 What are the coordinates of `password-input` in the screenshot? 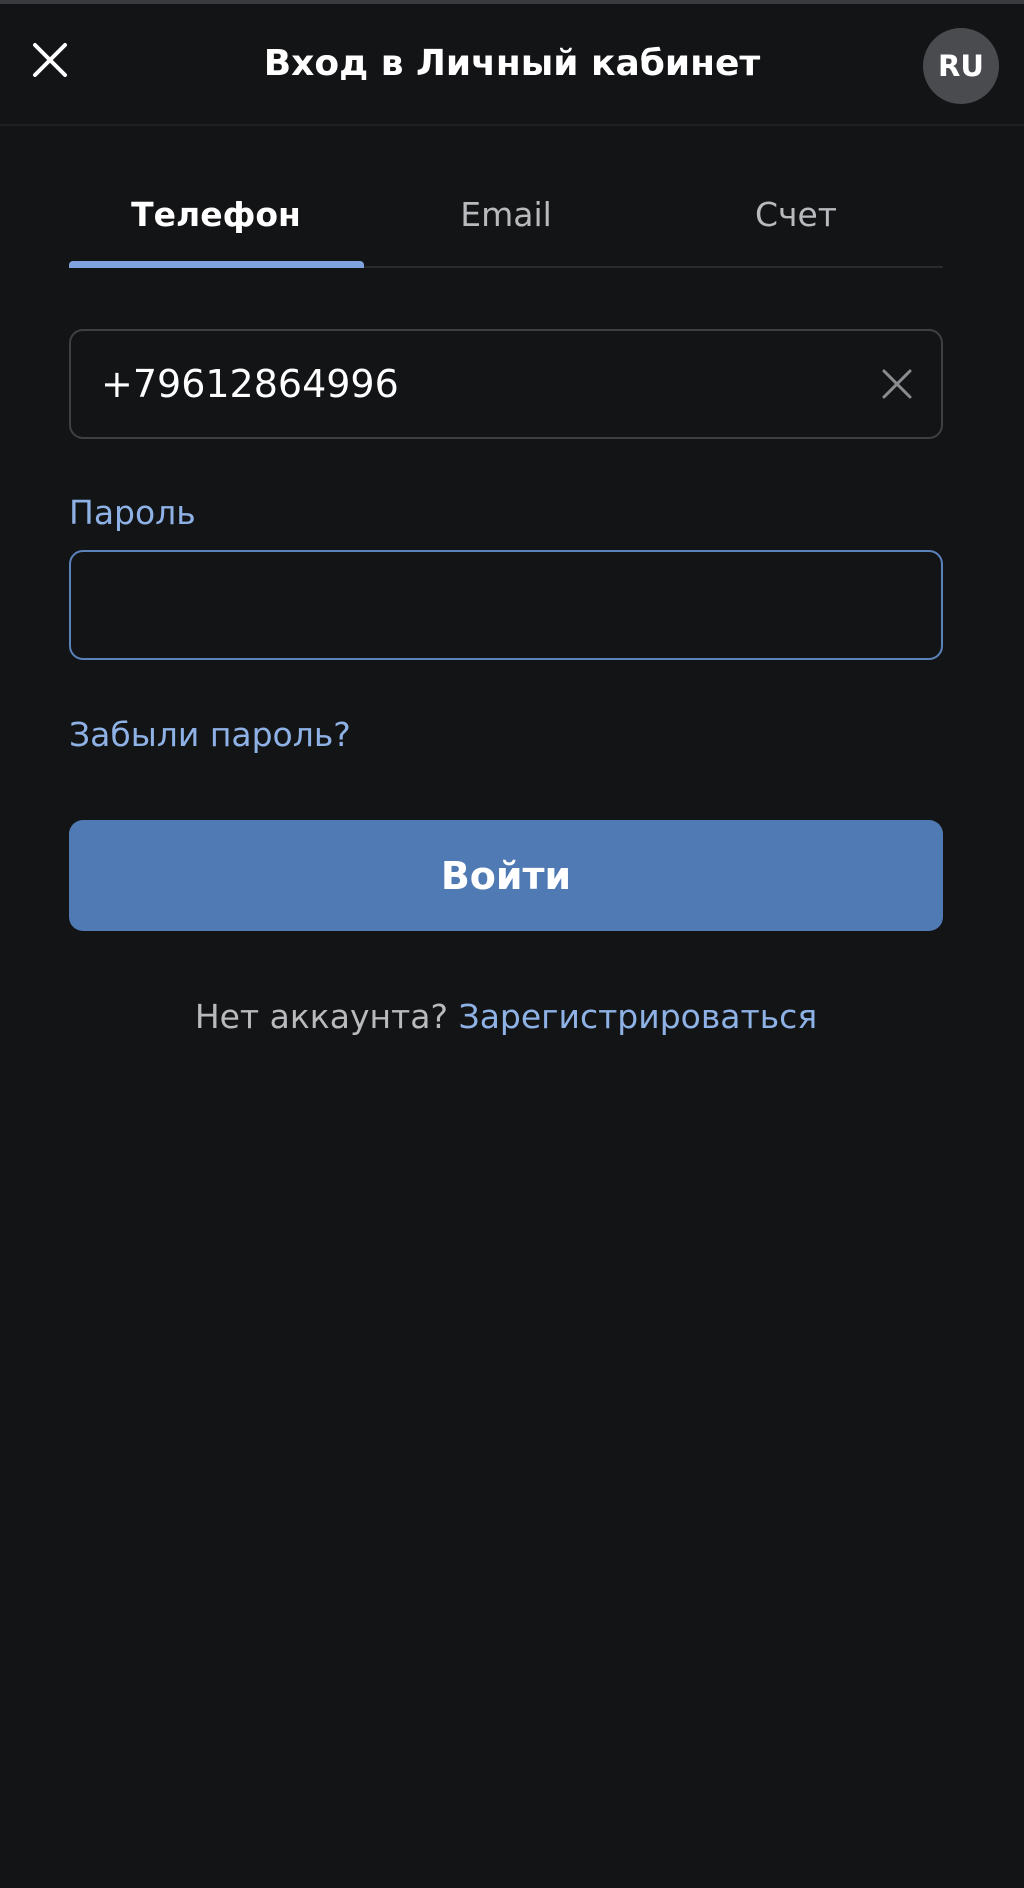 It's located at (501, 605).